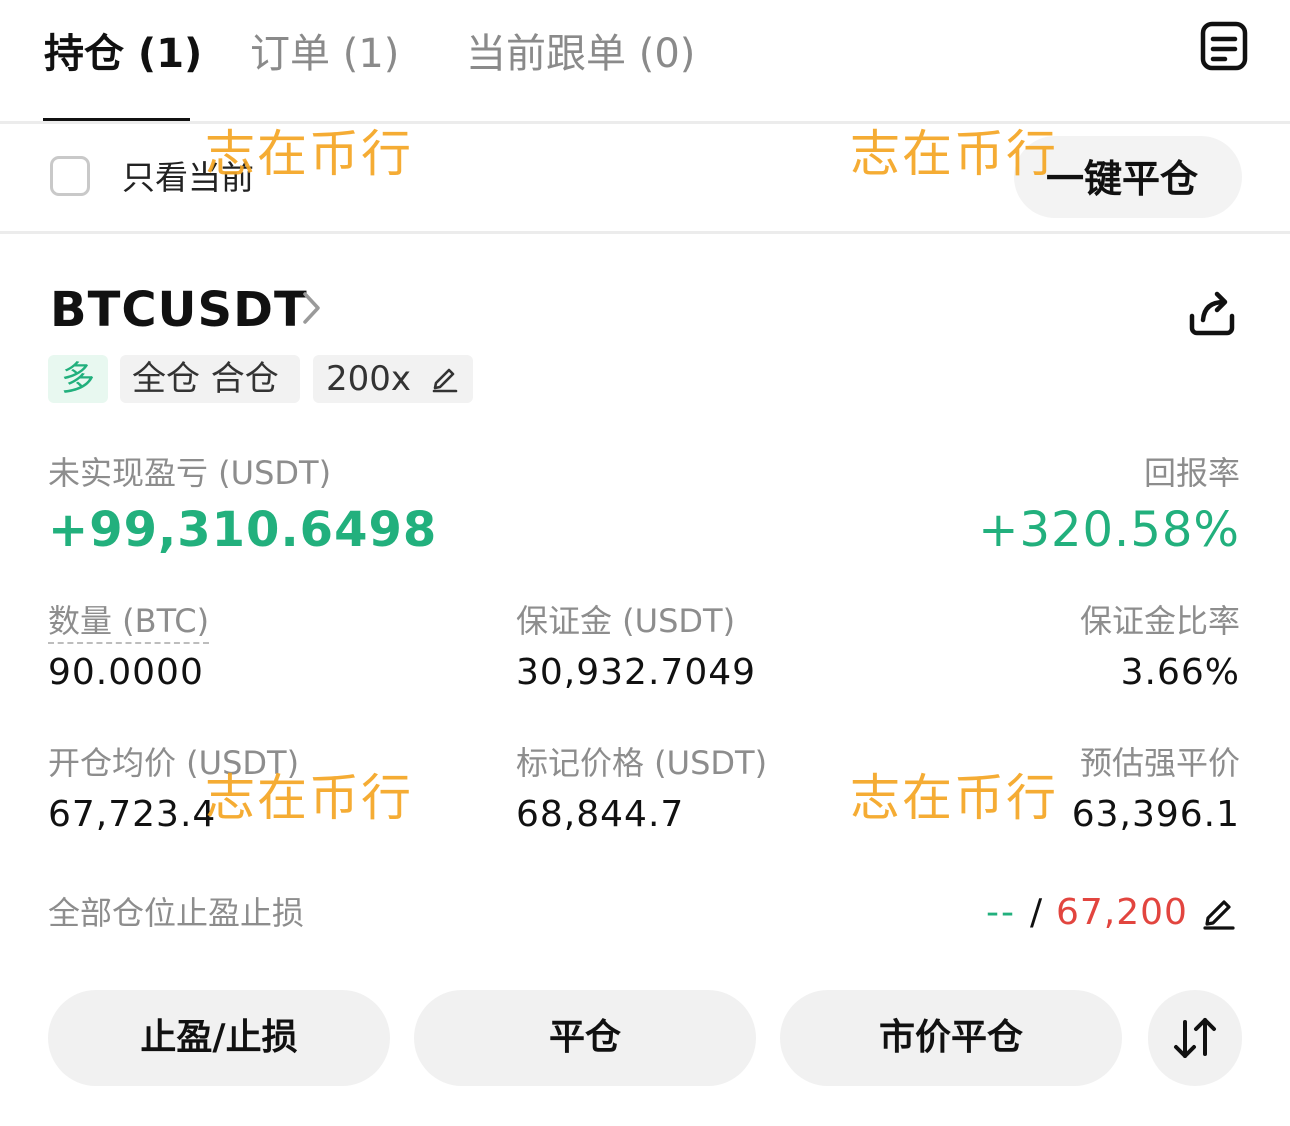  Describe the element at coordinates (123, 54) in the screenshot. I see `tab-positions: 持仓 (1)` at that location.